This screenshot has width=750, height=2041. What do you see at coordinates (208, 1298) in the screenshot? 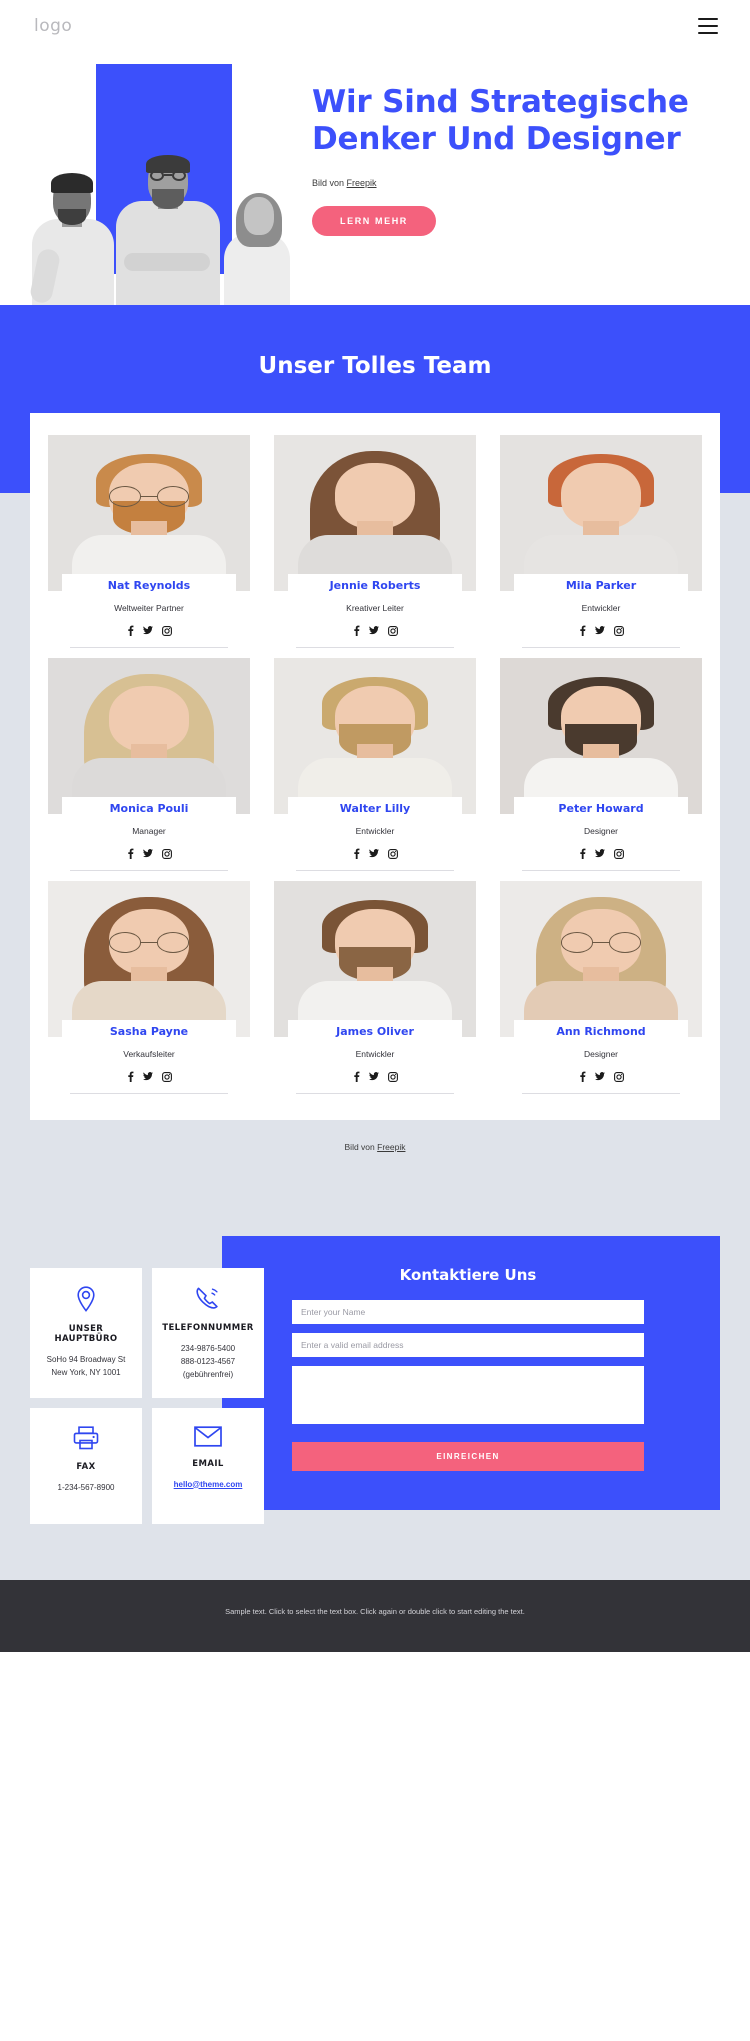
I see `phone-icon` at bounding box center [208, 1298].